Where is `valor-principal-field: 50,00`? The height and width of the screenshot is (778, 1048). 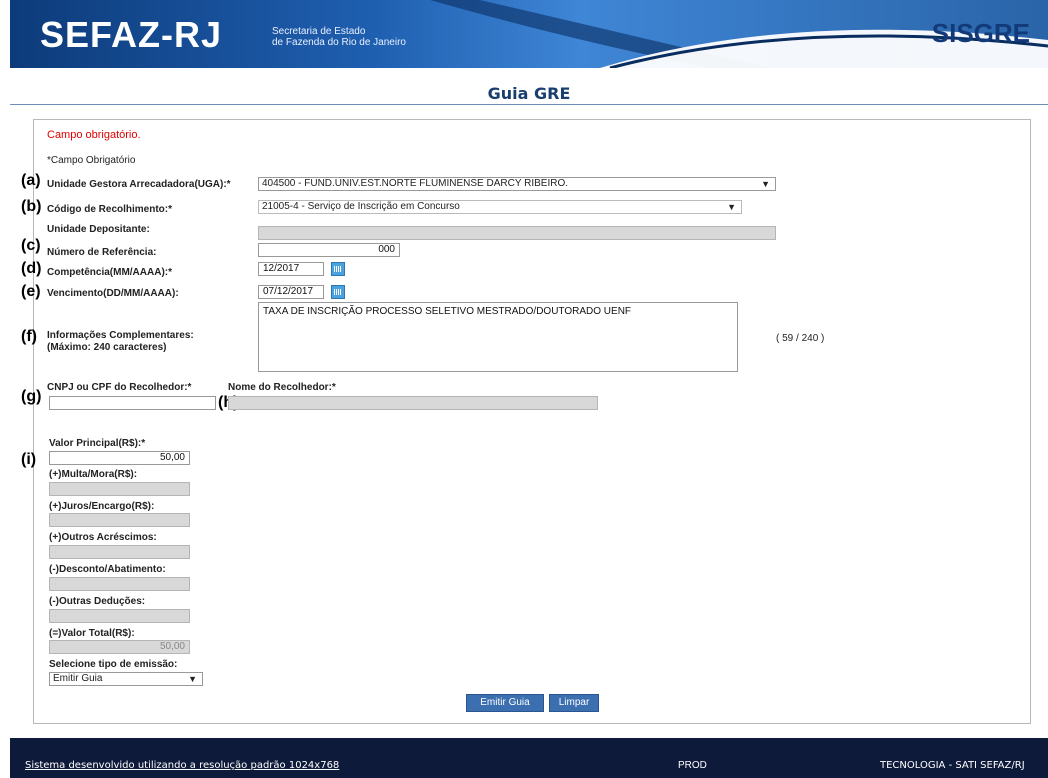 valor-principal-field: 50,00 is located at coordinates (119, 458).